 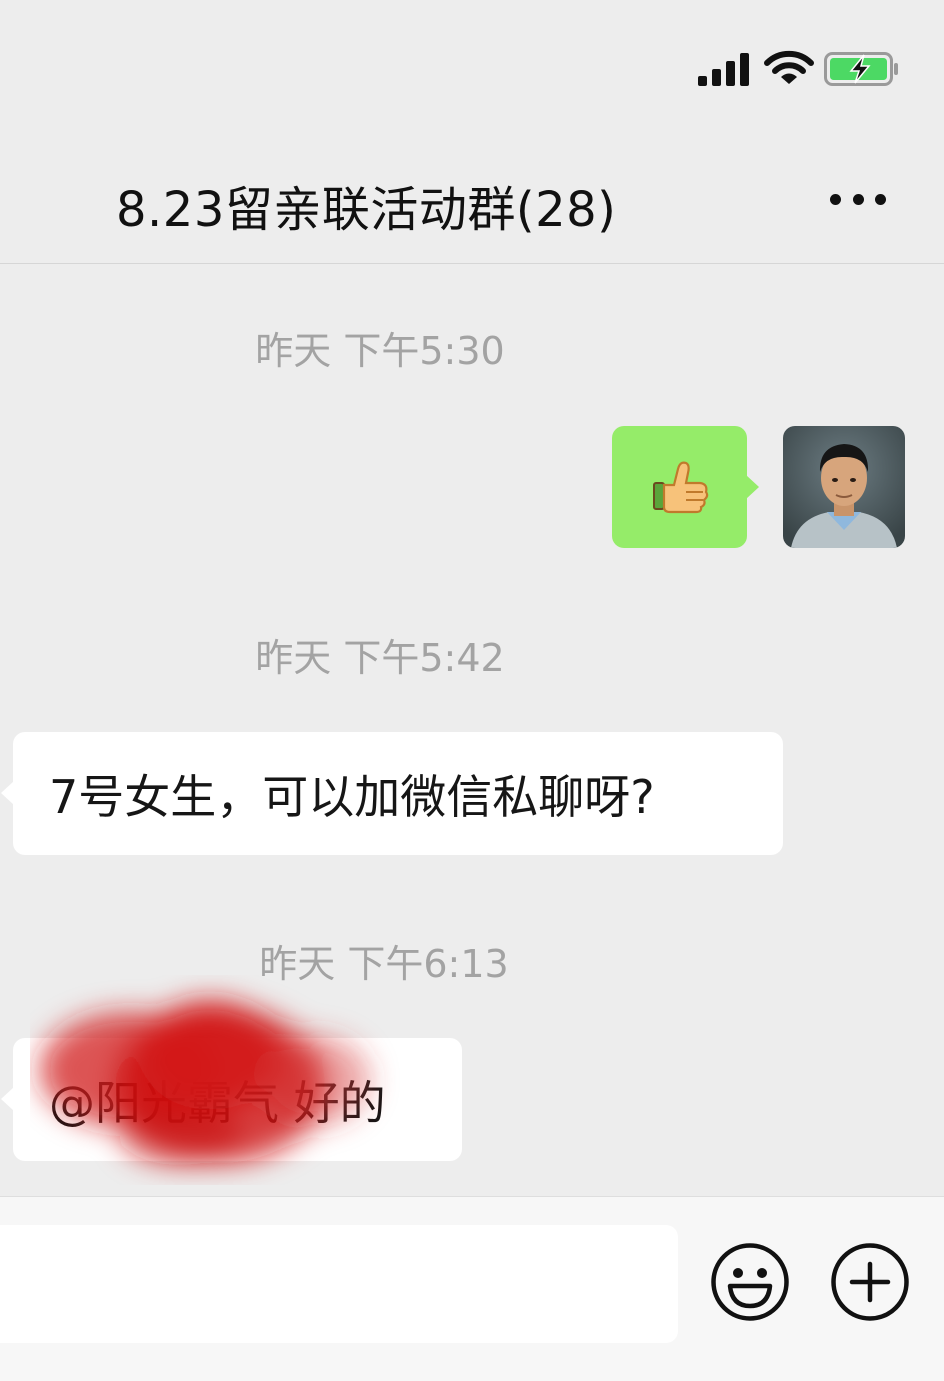 I want to click on received-message-bubble: 7号女生，可以加微信私聊呀?, so click(x=392, y=793).